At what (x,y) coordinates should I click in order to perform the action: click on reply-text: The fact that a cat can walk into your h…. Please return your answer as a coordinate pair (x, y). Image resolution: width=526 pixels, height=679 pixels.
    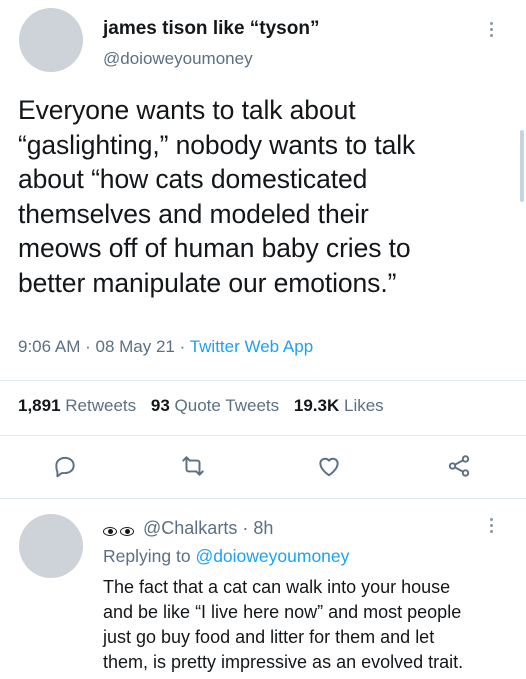
    Looking at the image, I should click on (313, 625).